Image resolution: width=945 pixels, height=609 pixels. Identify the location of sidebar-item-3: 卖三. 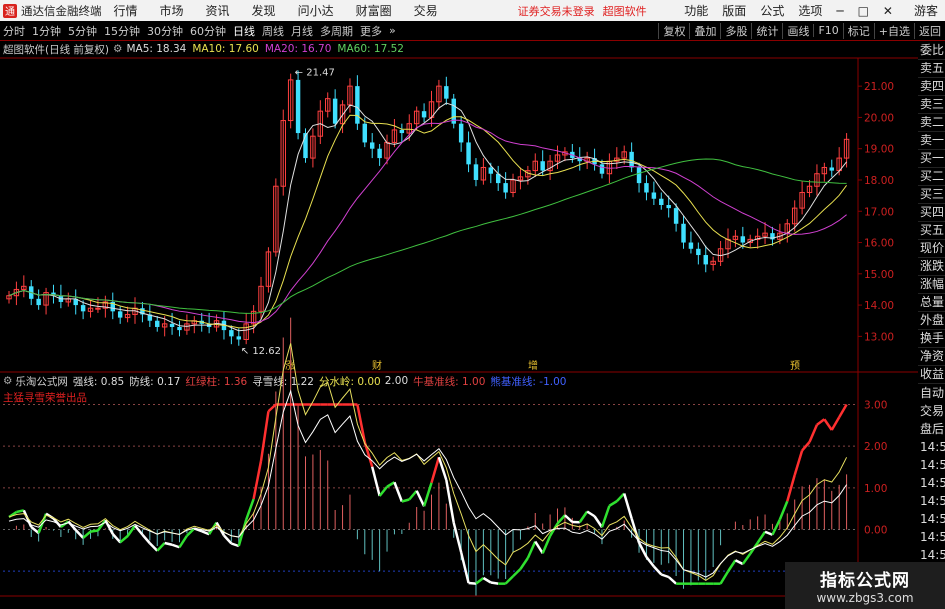
(931, 105).